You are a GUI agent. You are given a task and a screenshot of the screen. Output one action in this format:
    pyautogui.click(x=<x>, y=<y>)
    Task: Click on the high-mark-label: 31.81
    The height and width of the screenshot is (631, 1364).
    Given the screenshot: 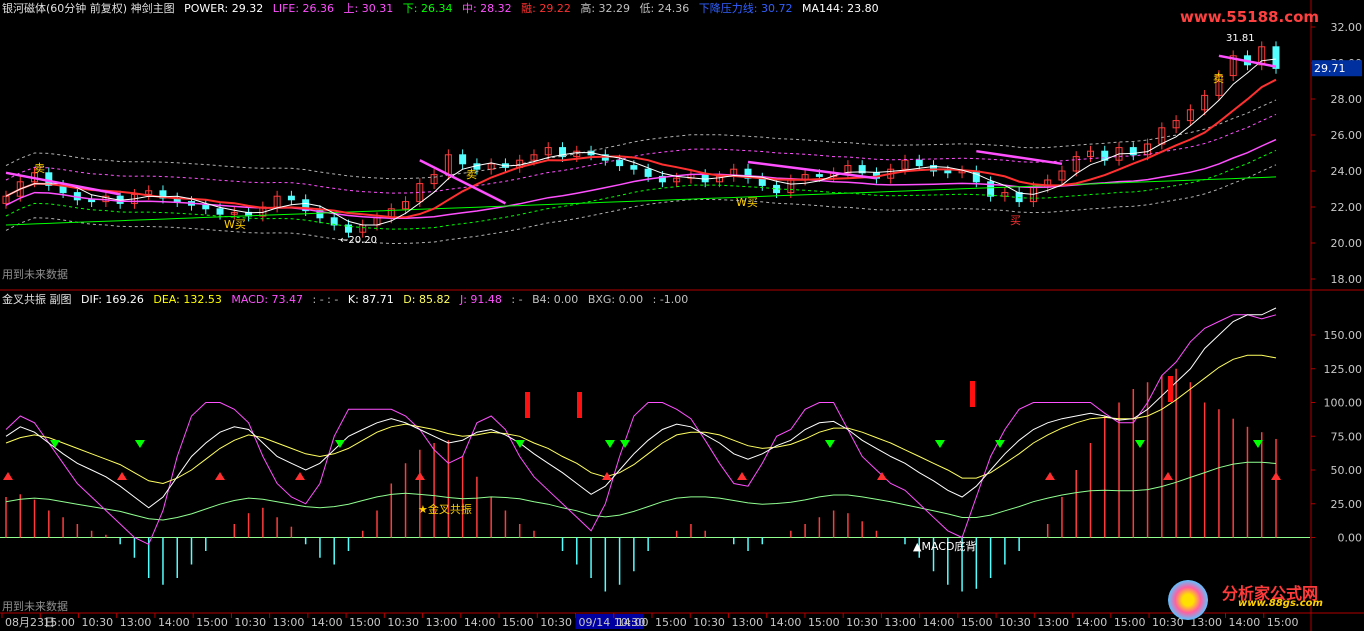 What is the action you would take?
    pyautogui.click(x=1240, y=38)
    